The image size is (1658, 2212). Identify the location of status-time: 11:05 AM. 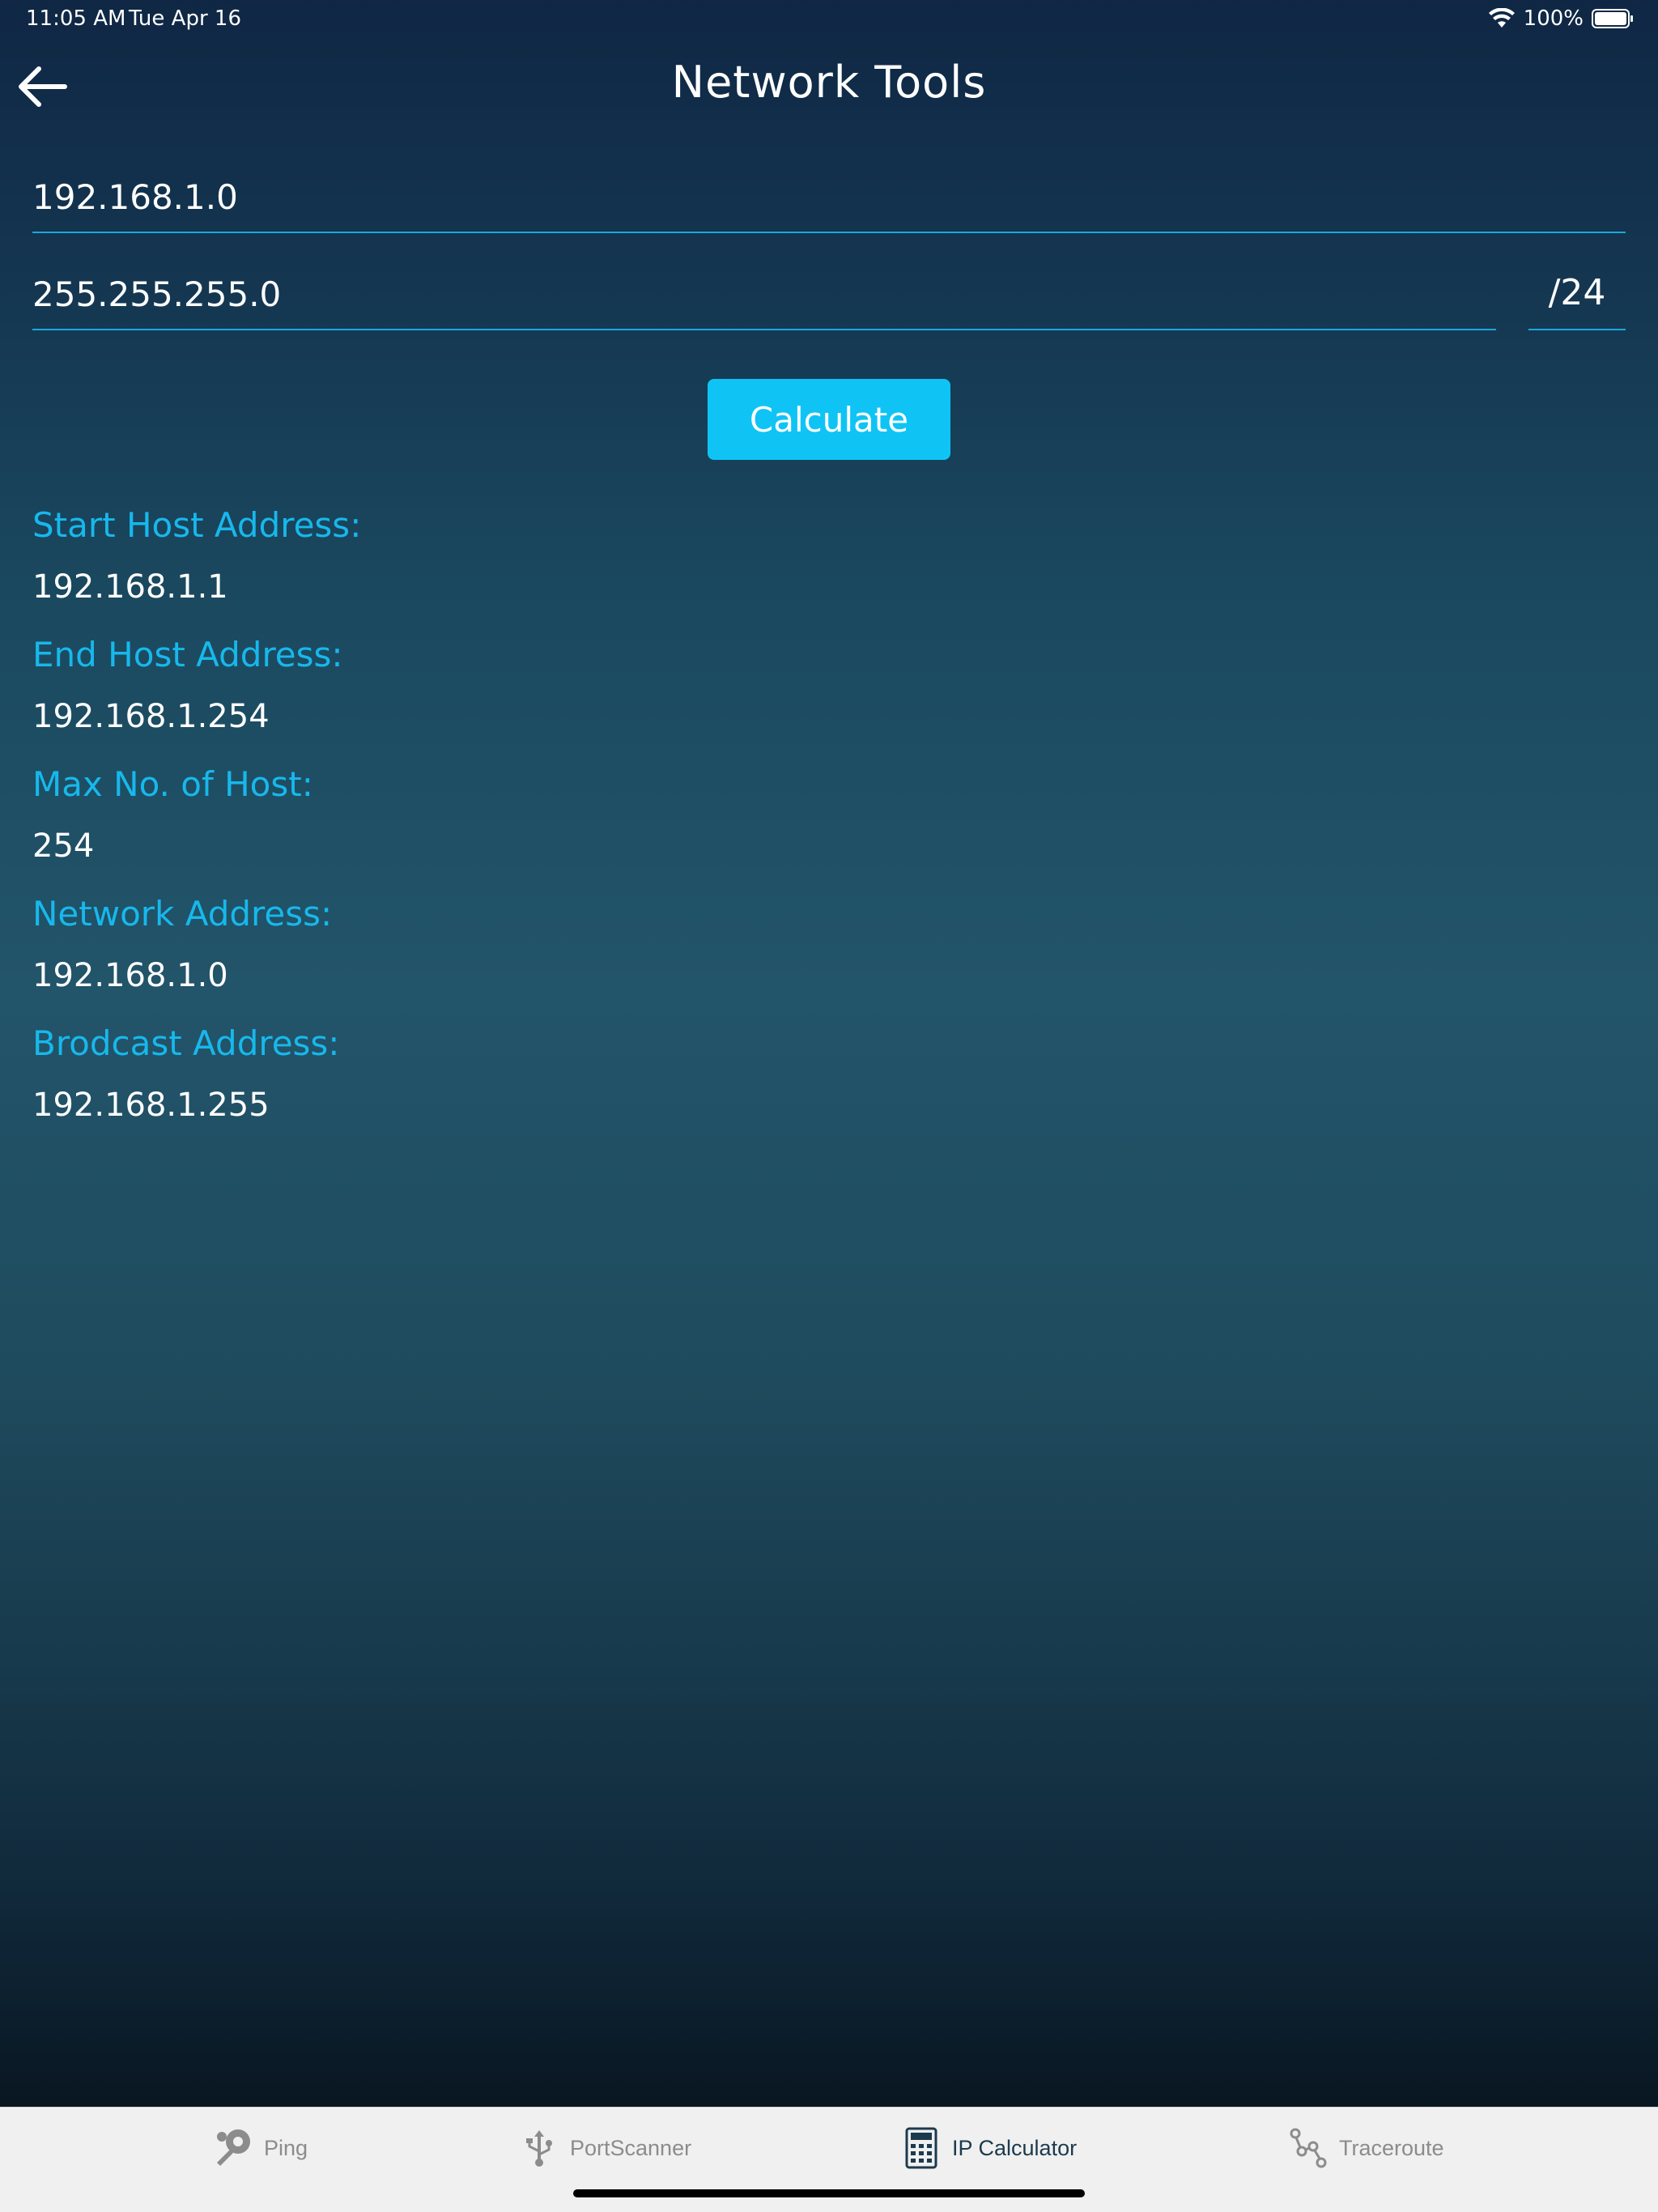
(76, 19).